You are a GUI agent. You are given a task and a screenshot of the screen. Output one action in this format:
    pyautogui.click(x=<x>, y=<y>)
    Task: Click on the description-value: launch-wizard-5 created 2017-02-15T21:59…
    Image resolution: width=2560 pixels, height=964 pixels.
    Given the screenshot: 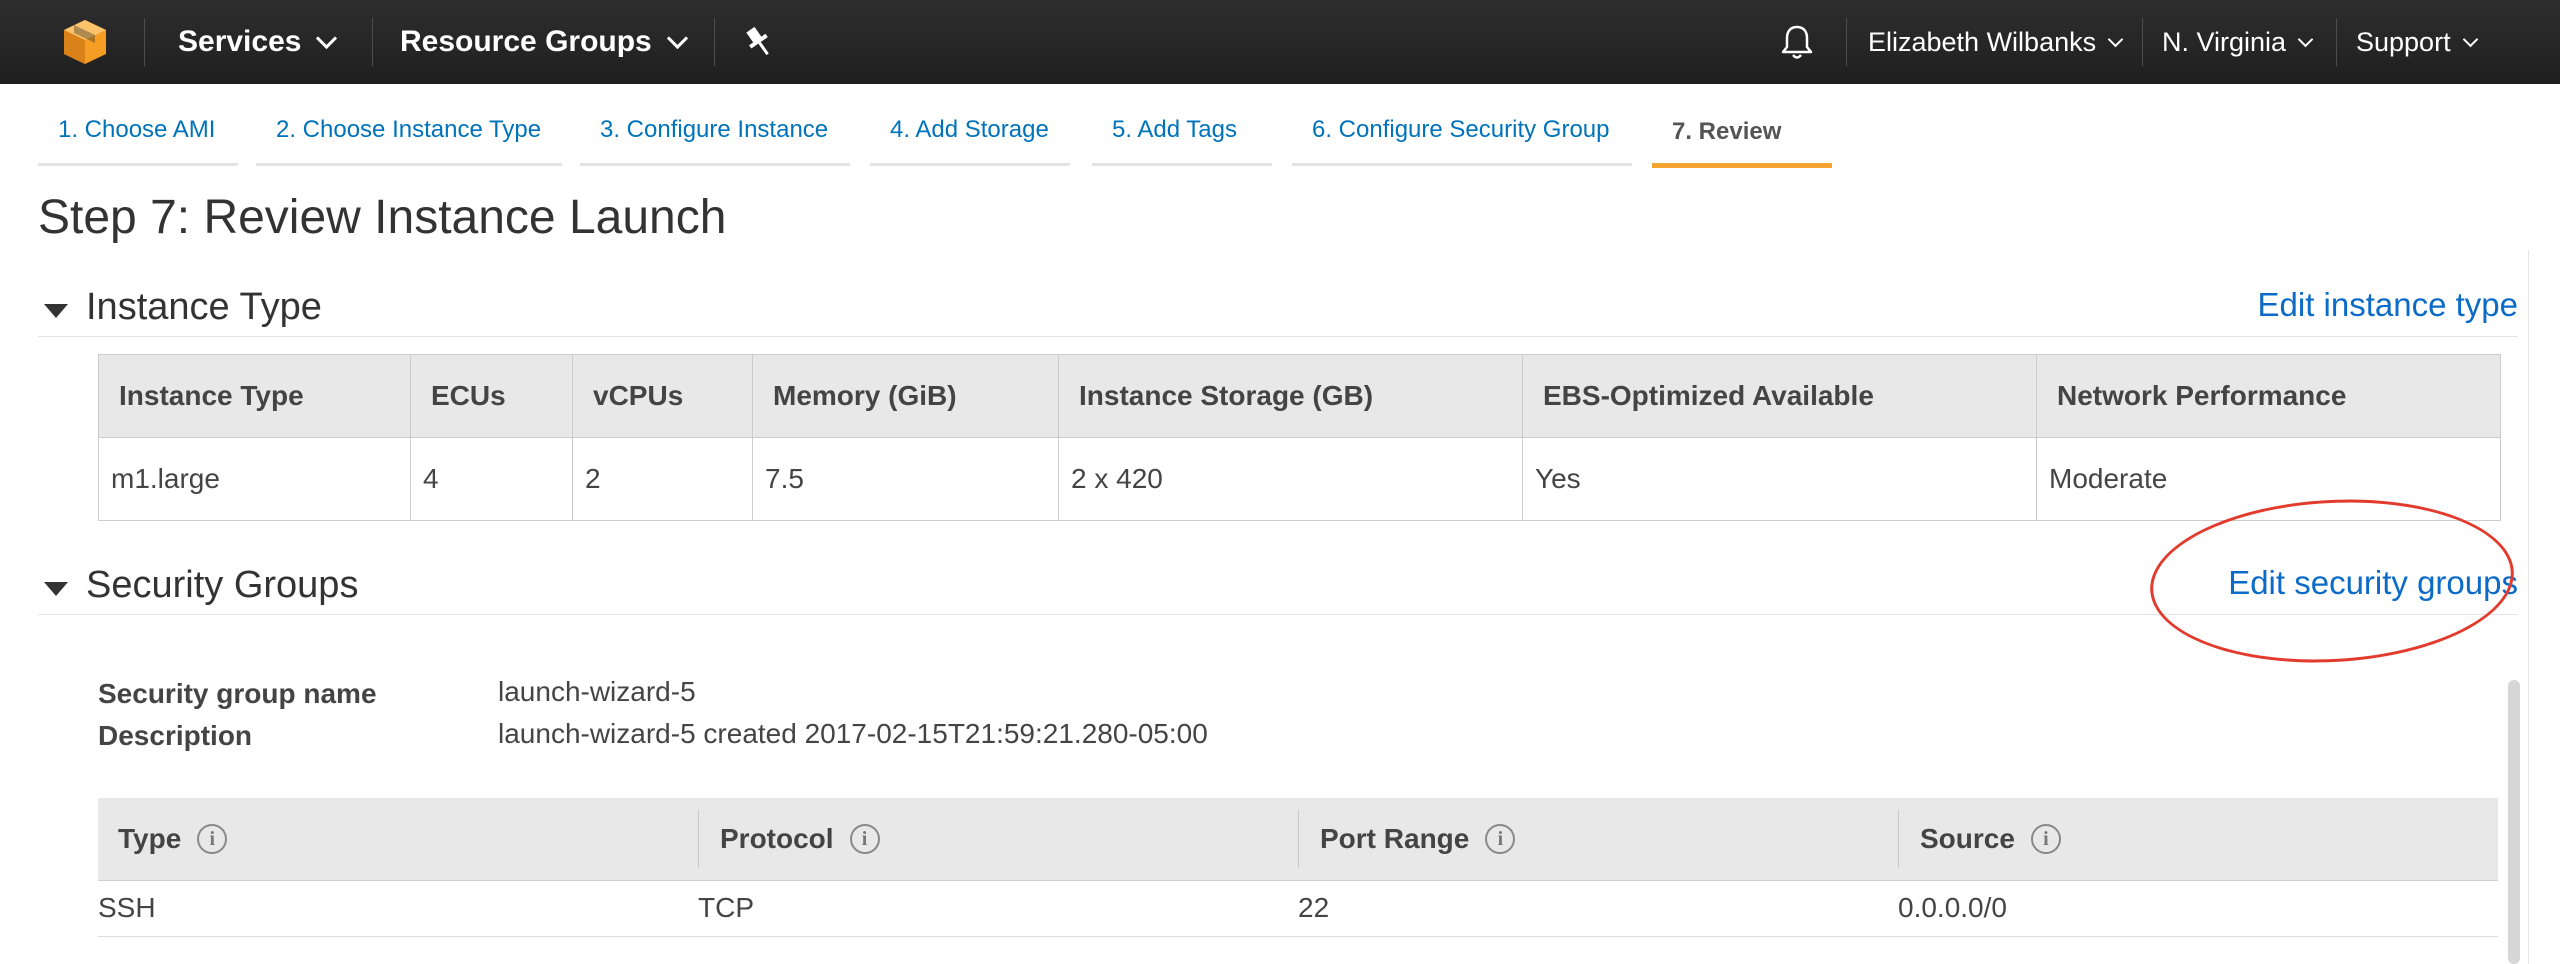 What is the action you would take?
    pyautogui.click(x=853, y=733)
    